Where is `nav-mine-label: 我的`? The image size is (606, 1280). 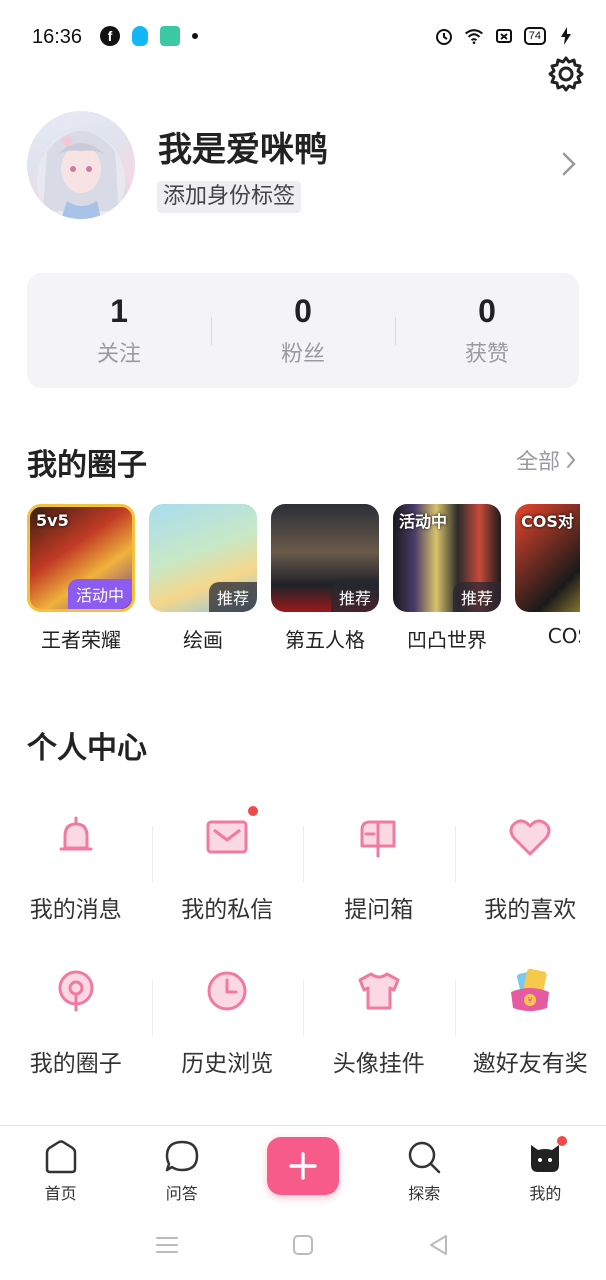
nav-mine-label: 我的 is located at coordinates (545, 1193).